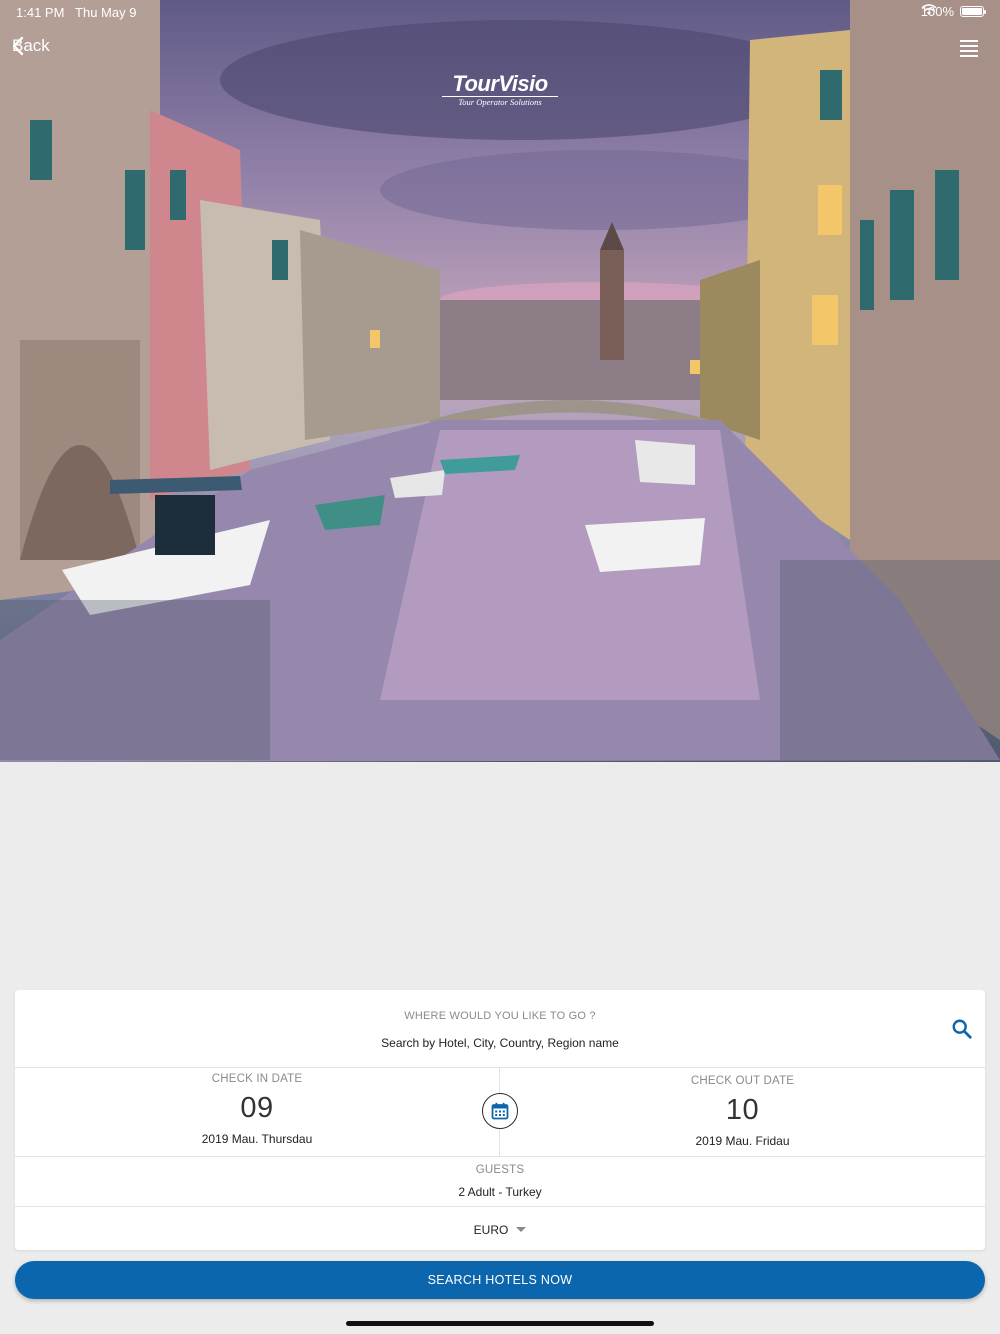  Describe the element at coordinates (953, 11) in the screenshot. I see `status-right: 100%` at that location.